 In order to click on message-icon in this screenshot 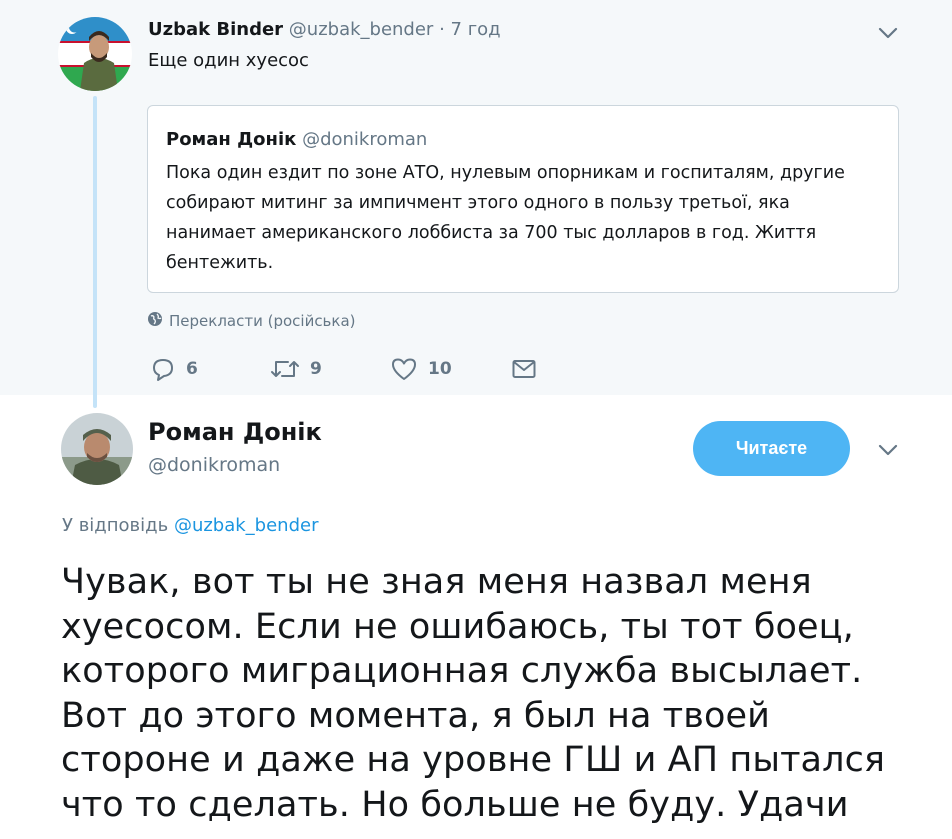, I will do `click(524, 369)`.